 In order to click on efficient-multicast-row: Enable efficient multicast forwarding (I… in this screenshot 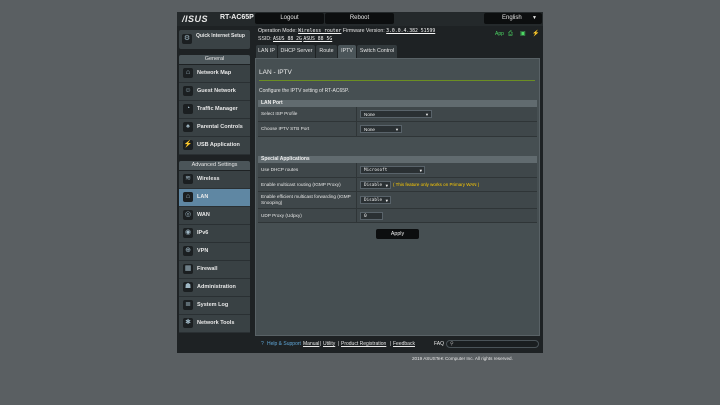, I will do `click(397, 200)`.